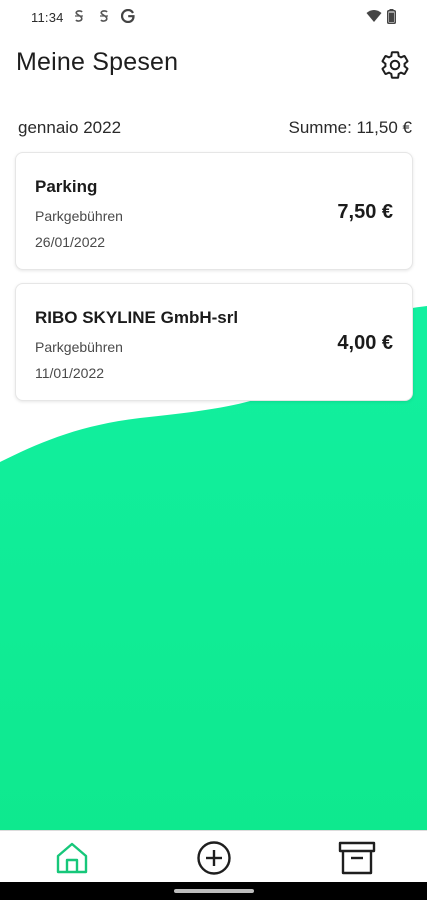  I want to click on settings-button, so click(395, 65).